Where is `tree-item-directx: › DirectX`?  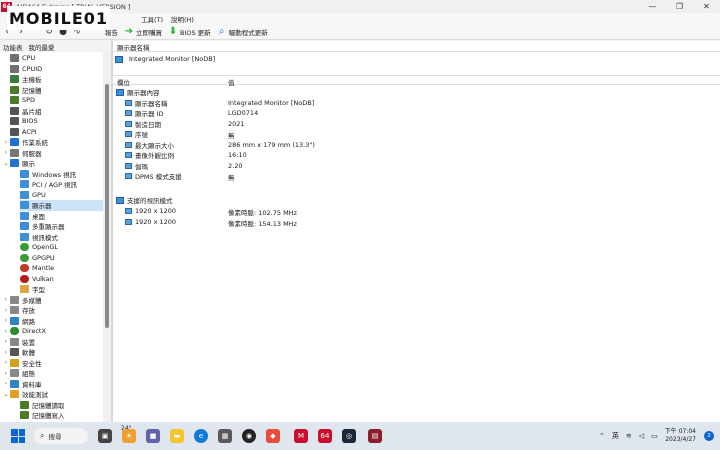
tree-item-directx: › DirectX is located at coordinates (24, 331).